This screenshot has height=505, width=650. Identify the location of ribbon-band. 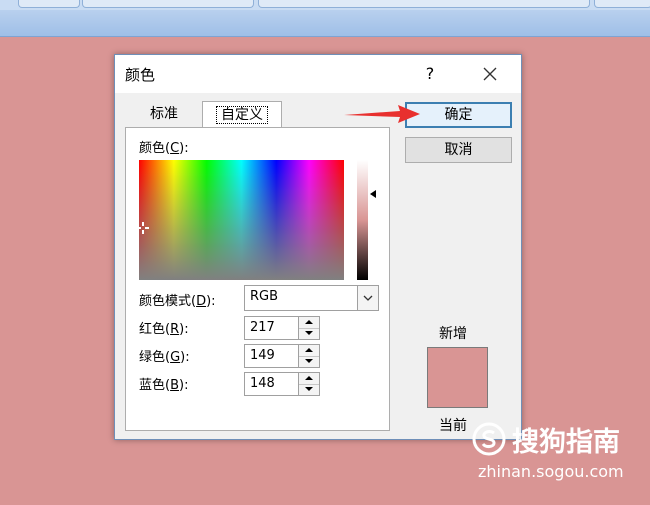
(325, 23).